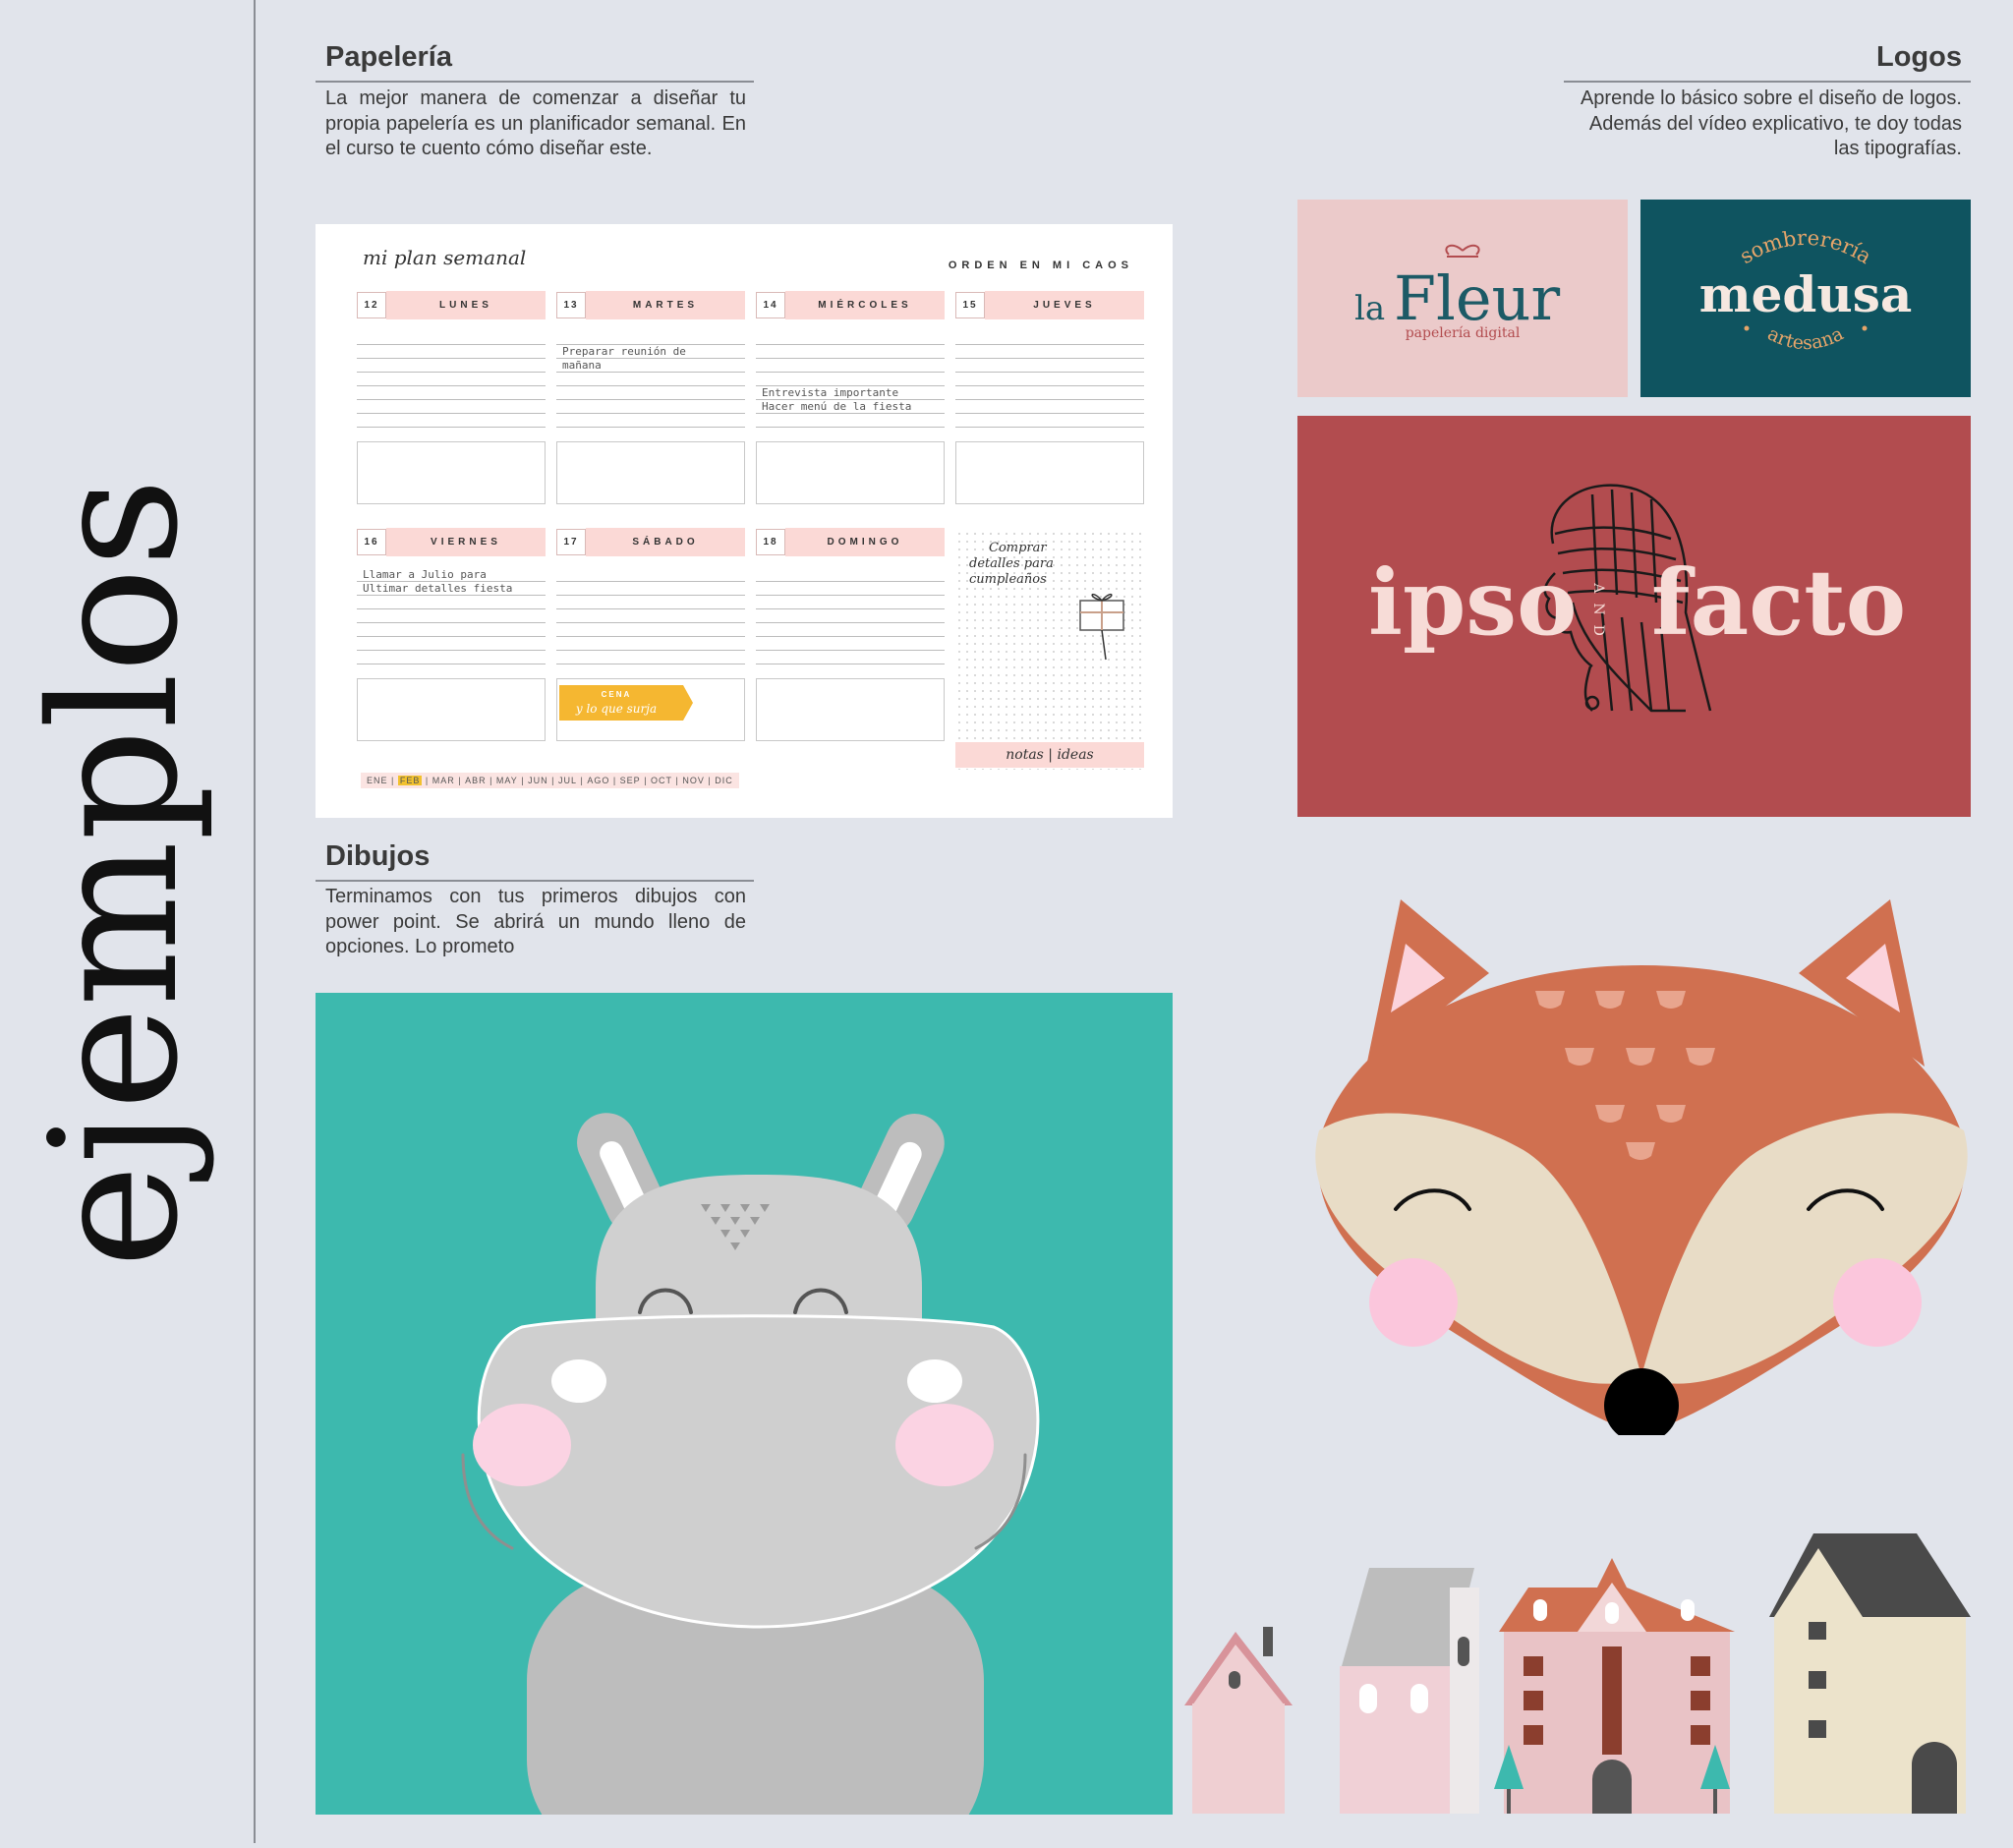 This screenshot has height=1848, width=2013. Describe the element at coordinates (665, 305) in the screenshot. I see `day-name: MARTES` at that location.